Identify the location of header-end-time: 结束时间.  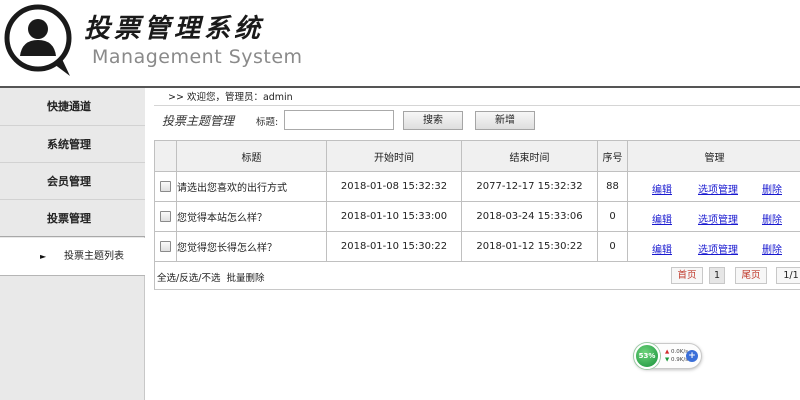
(530, 156).